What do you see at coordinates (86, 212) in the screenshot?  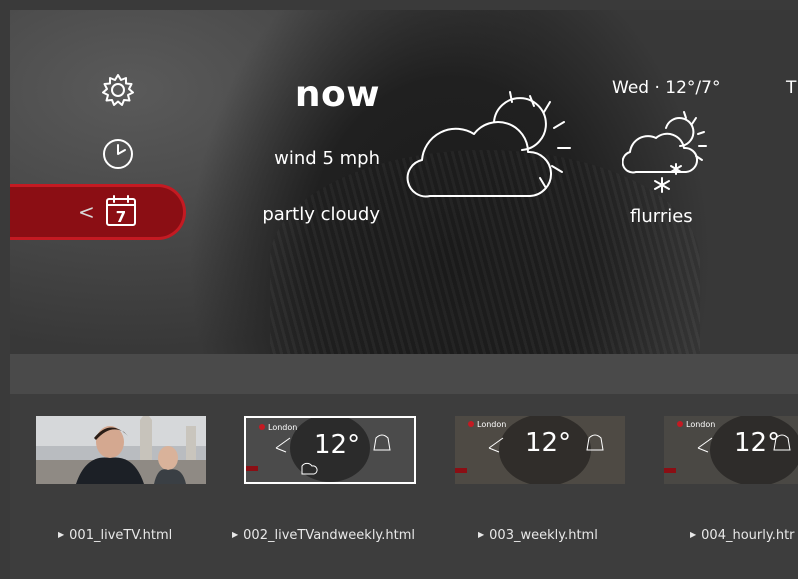 I see `back-chevron-icon: <` at bounding box center [86, 212].